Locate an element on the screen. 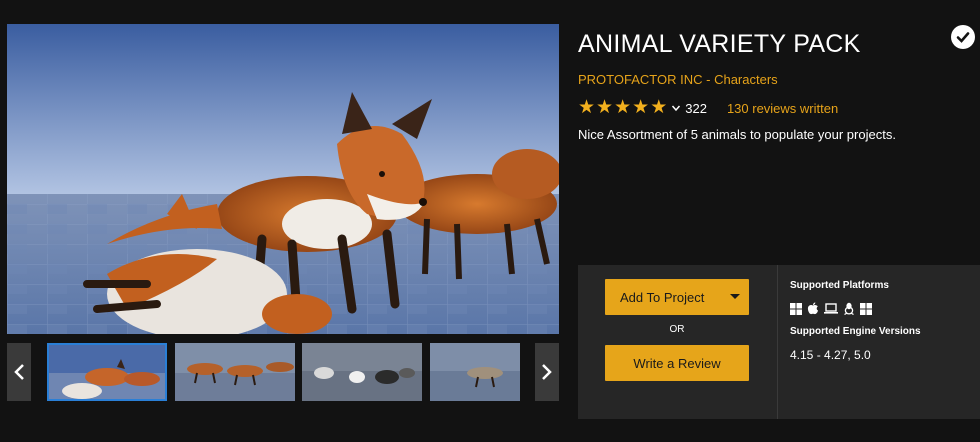 The width and height of the screenshot is (980, 442). apple-icon is located at coordinates (812, 308).